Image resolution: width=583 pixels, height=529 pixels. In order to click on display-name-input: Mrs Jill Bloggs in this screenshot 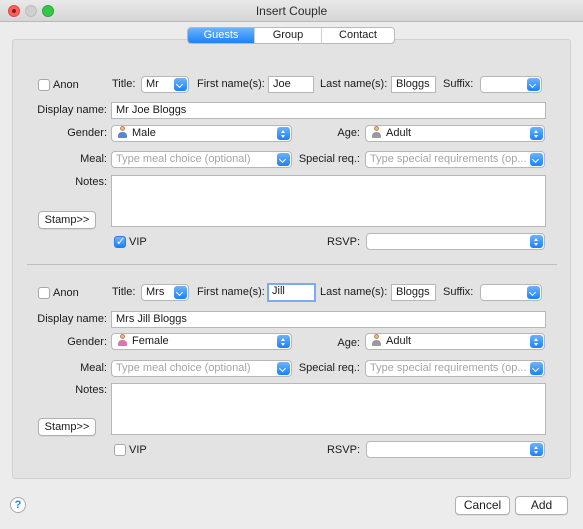, I will do `click(328, 319)`.